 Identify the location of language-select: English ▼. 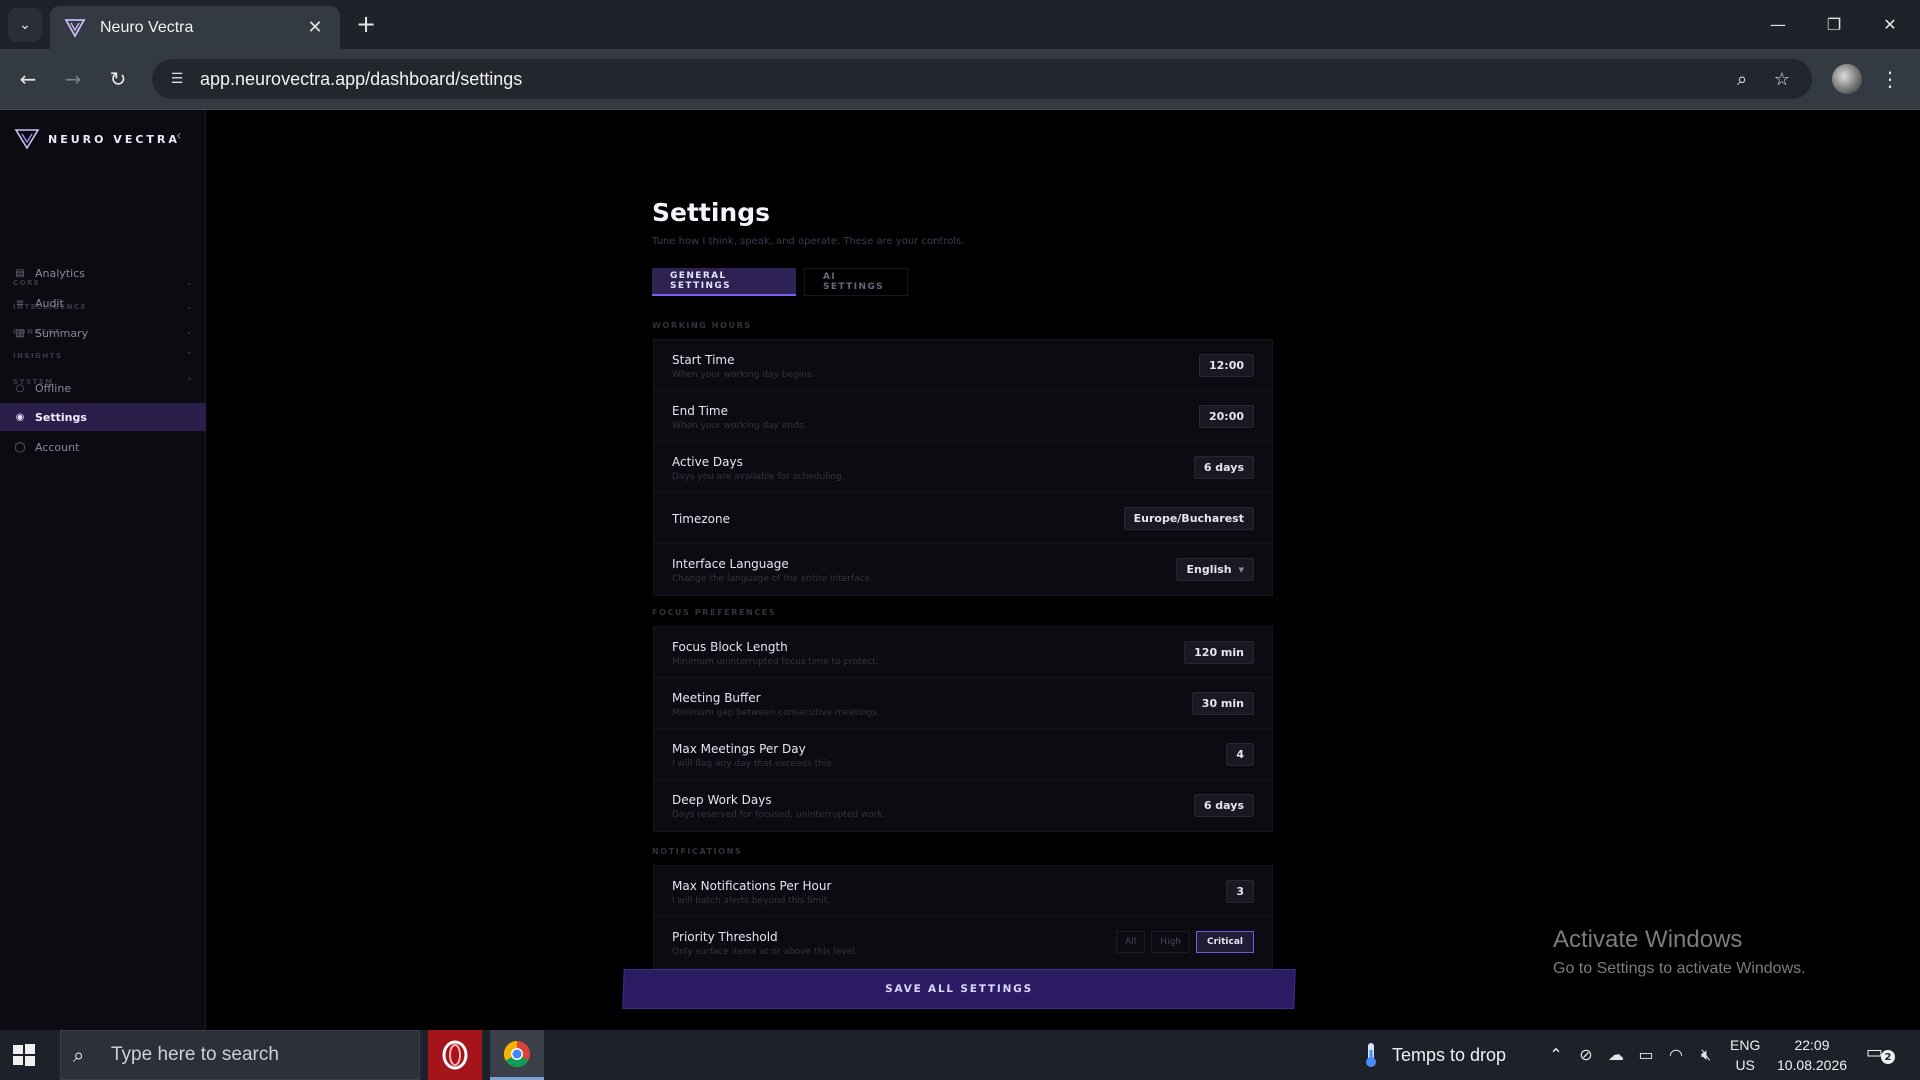
(1215, 569).